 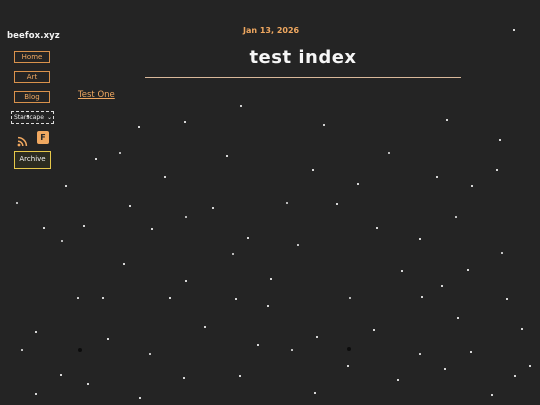 I want to click on page-title: test index, so click(x=303, y=57).